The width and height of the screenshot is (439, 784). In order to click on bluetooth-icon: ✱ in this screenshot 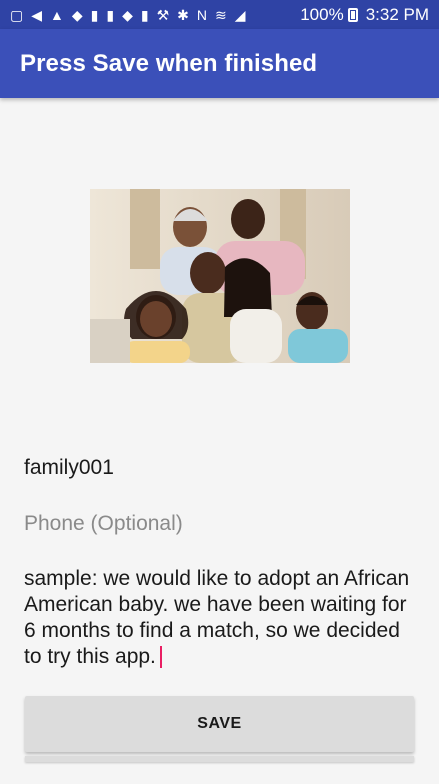, I will do `click(183, 14)`.